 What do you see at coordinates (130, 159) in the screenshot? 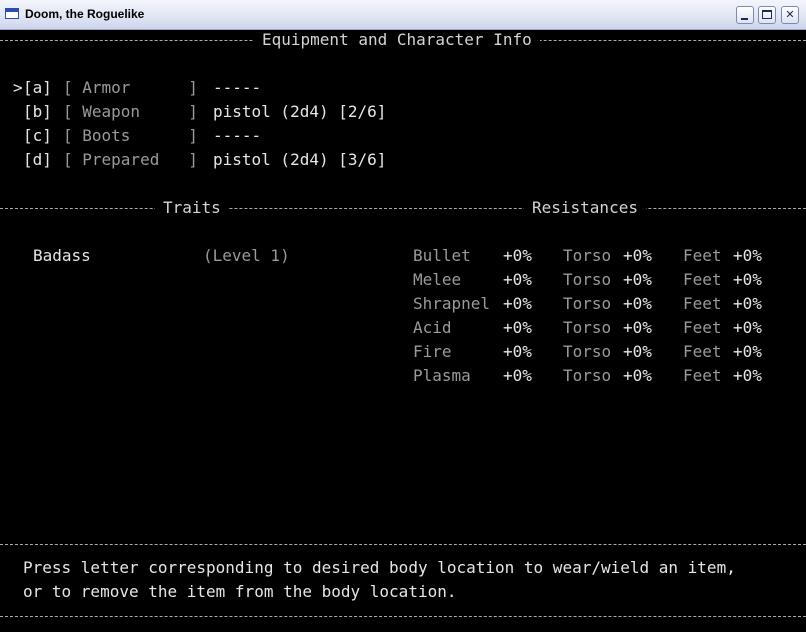
I see `slot-label: [ Prepared ]` at bounding box center [130, 159].